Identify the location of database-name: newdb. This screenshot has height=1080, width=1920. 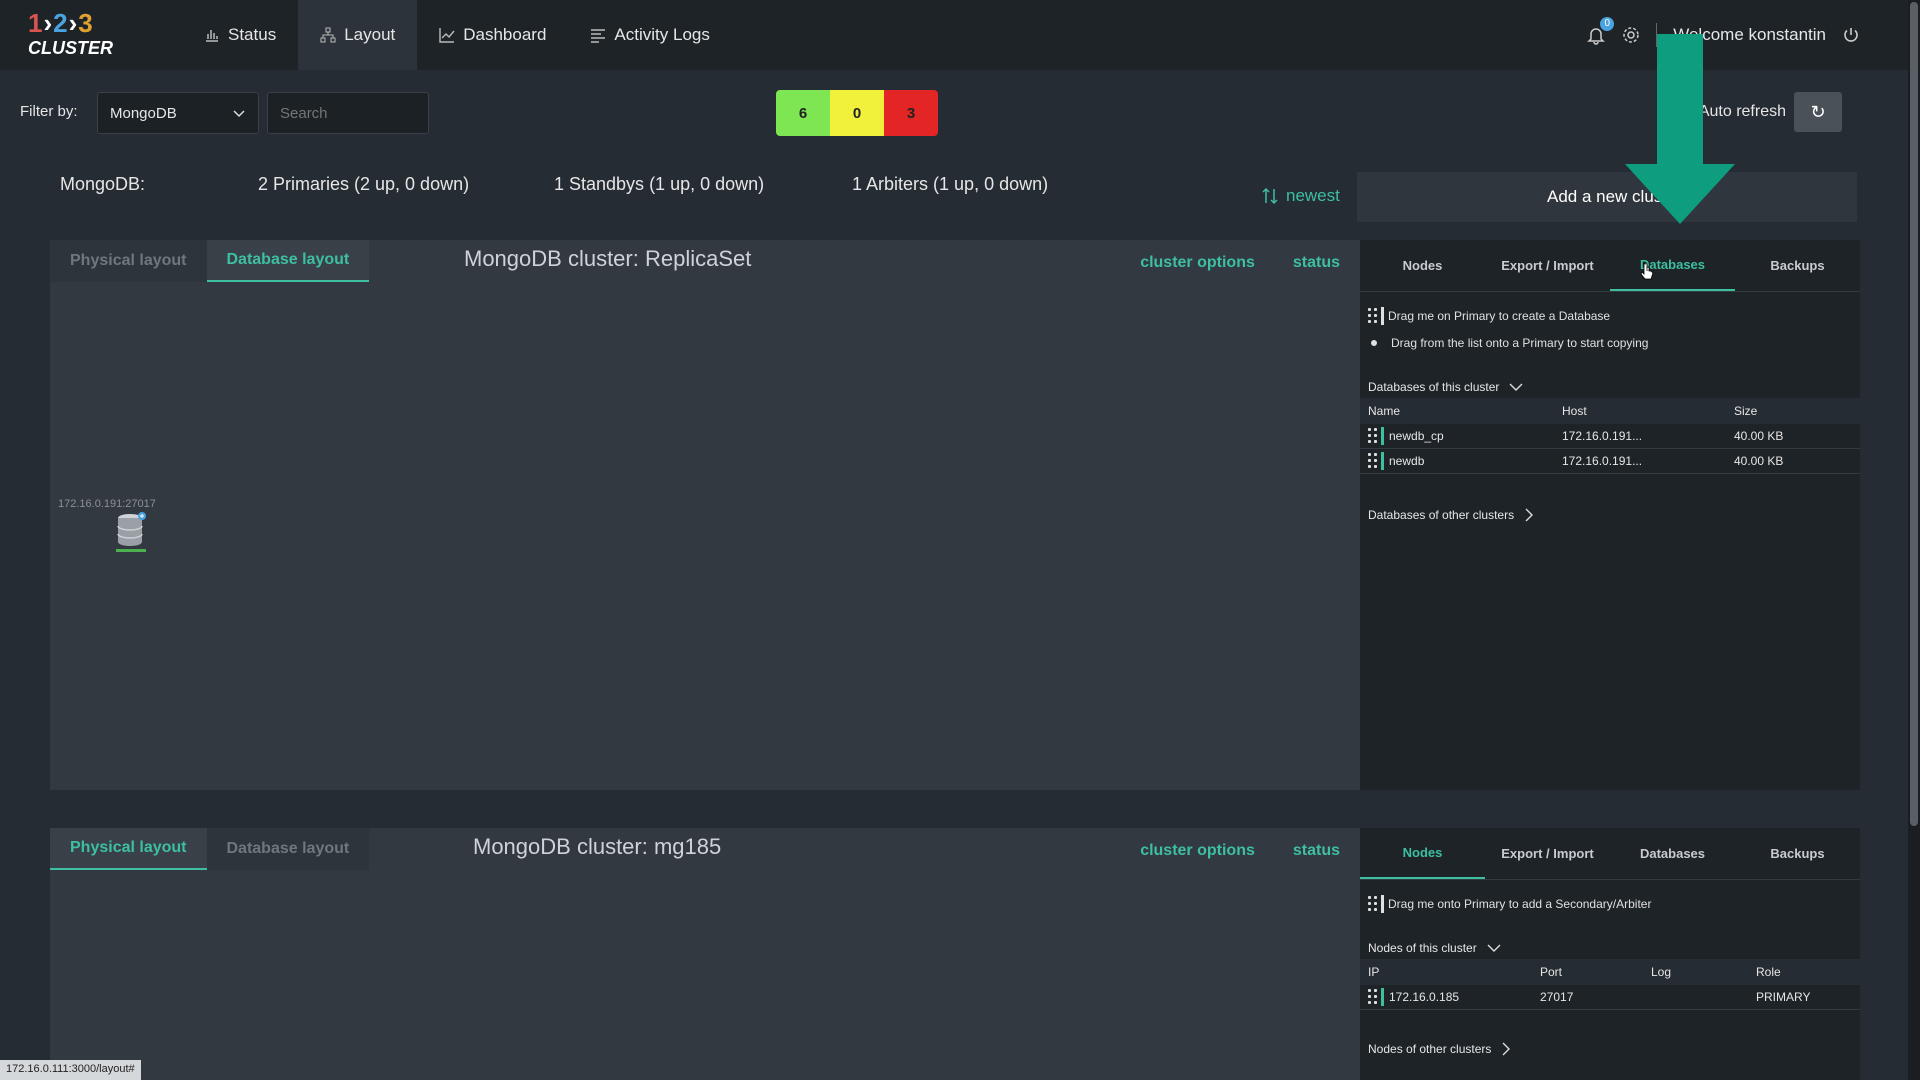
(1407, 461).